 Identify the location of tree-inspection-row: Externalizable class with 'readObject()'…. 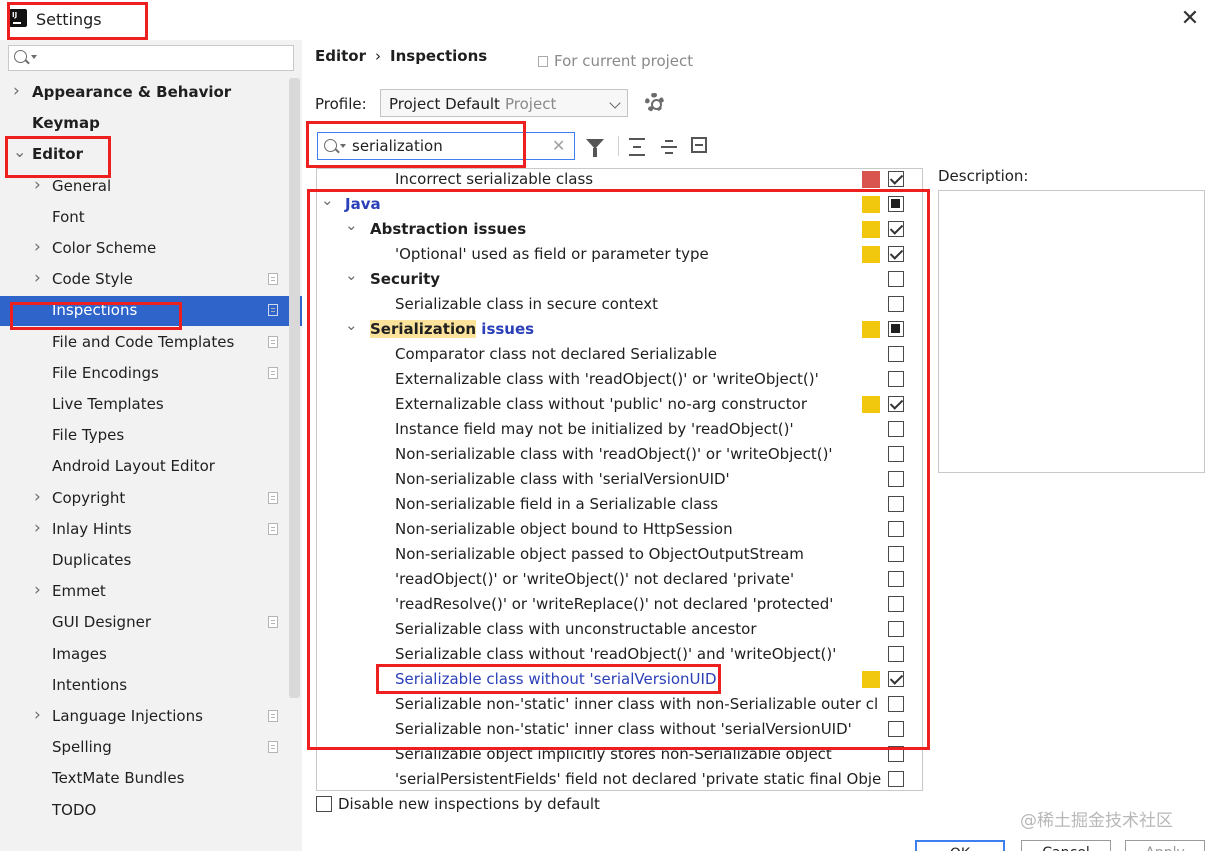
(612, 379).